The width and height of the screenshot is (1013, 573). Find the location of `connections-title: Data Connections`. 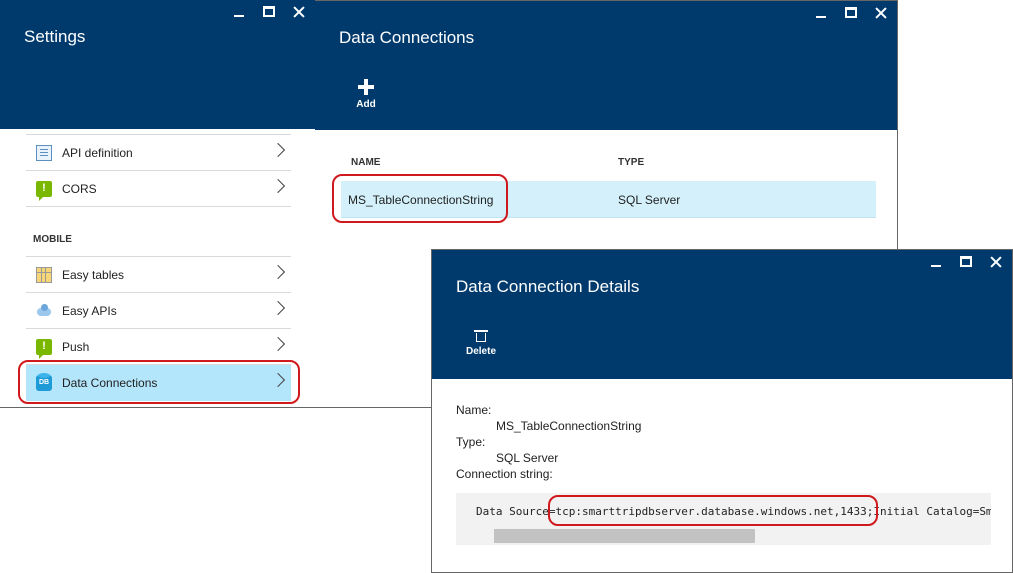

connections-title: Data Connections is located at coordinates (407, 37).